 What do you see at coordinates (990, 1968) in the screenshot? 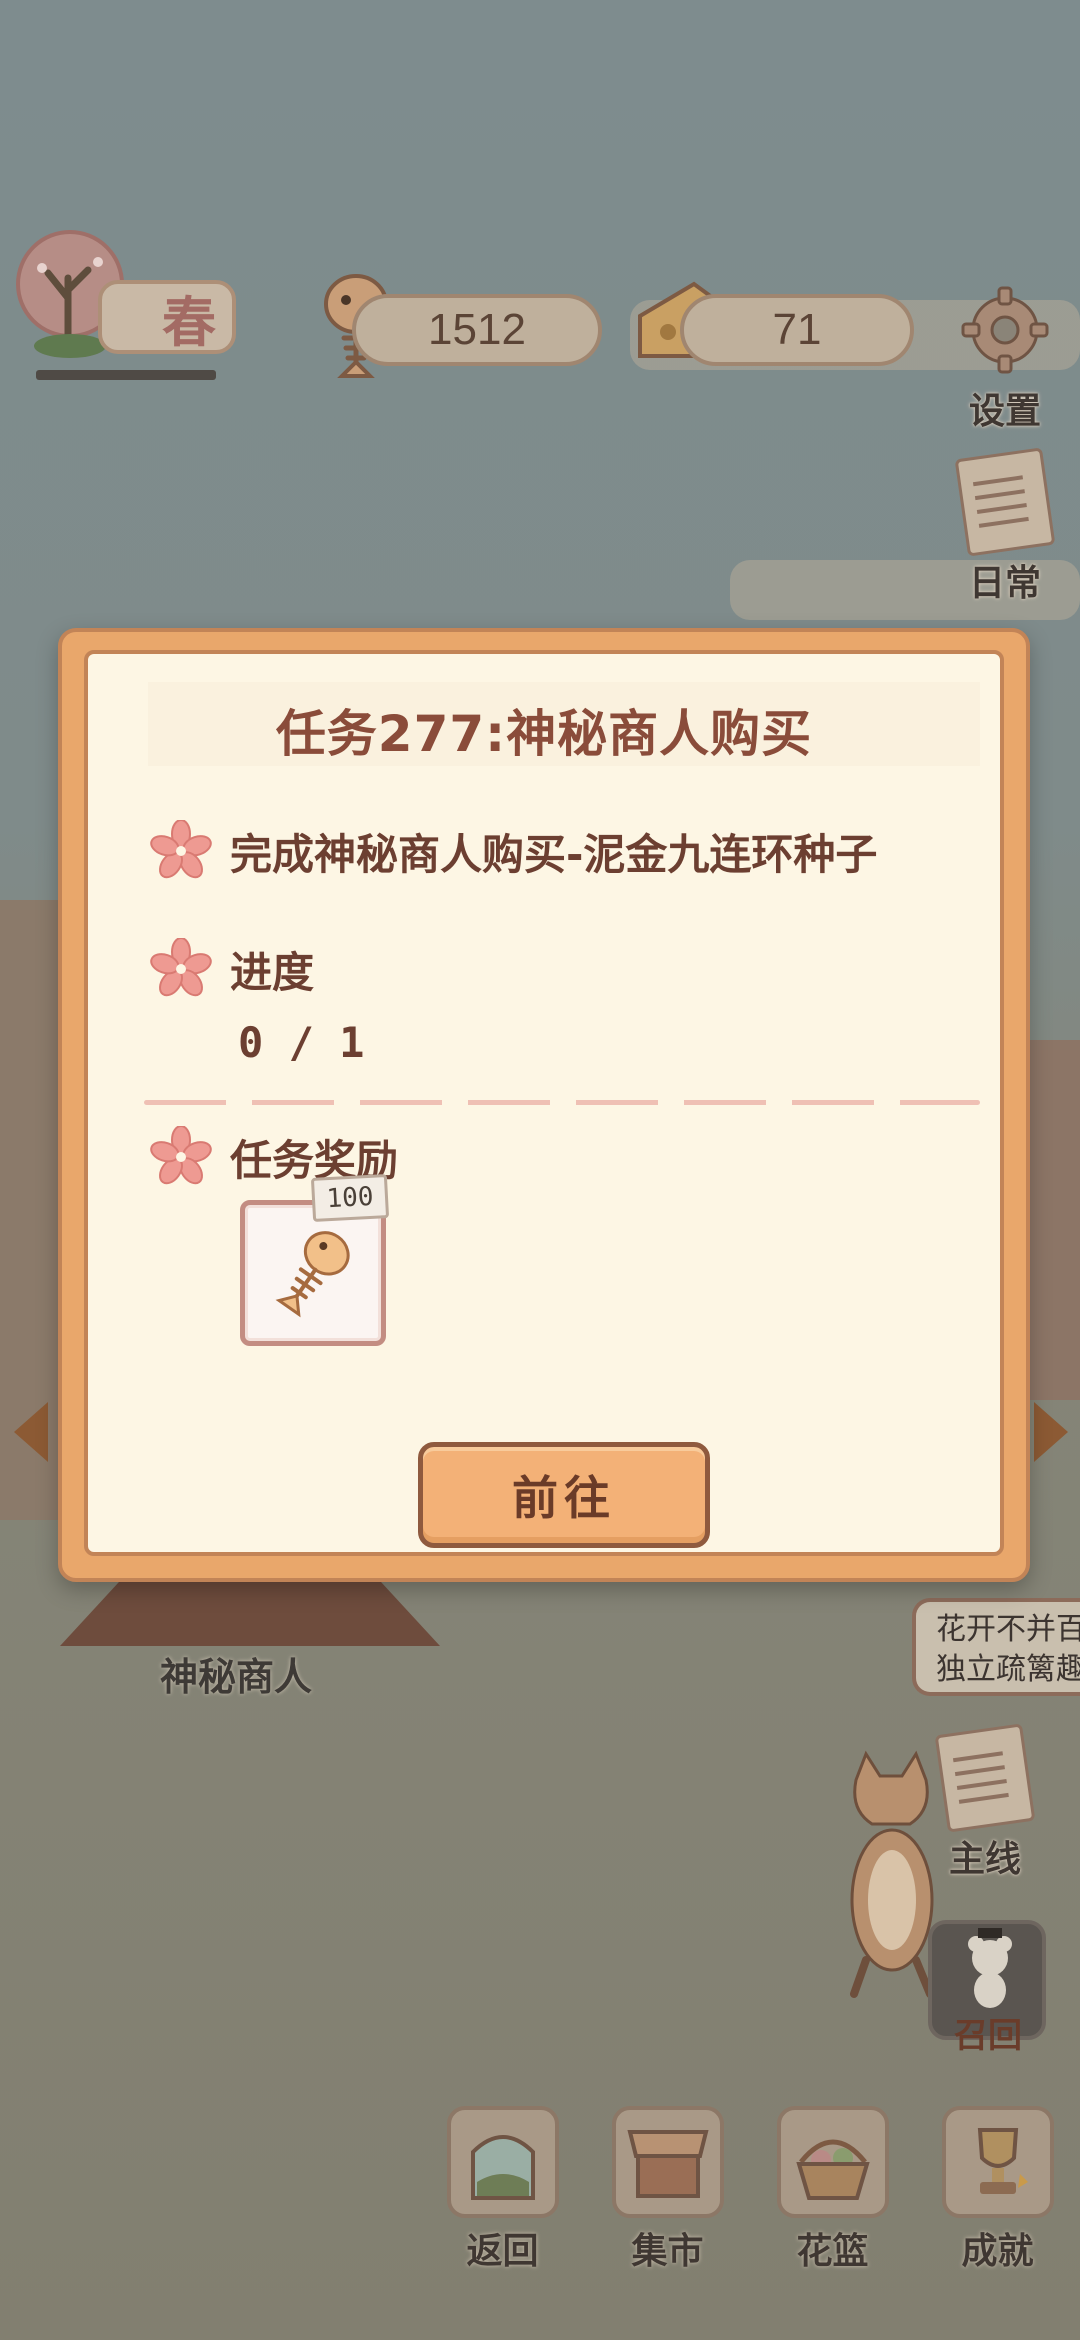
I see `mouse-character-icon` at bounding box center [990, 1968].